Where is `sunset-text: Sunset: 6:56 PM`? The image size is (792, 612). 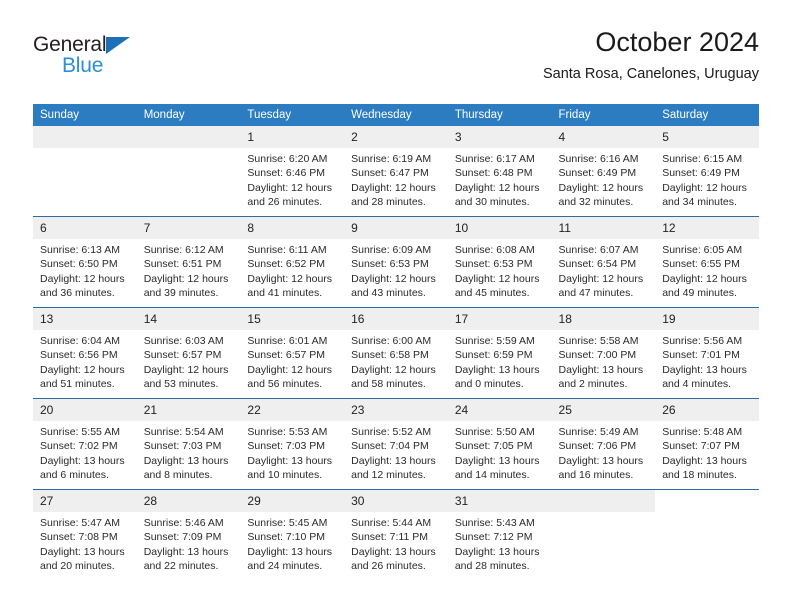
sunset-text: Sunset: 6:56 PM is located at coordinates (79, 355).